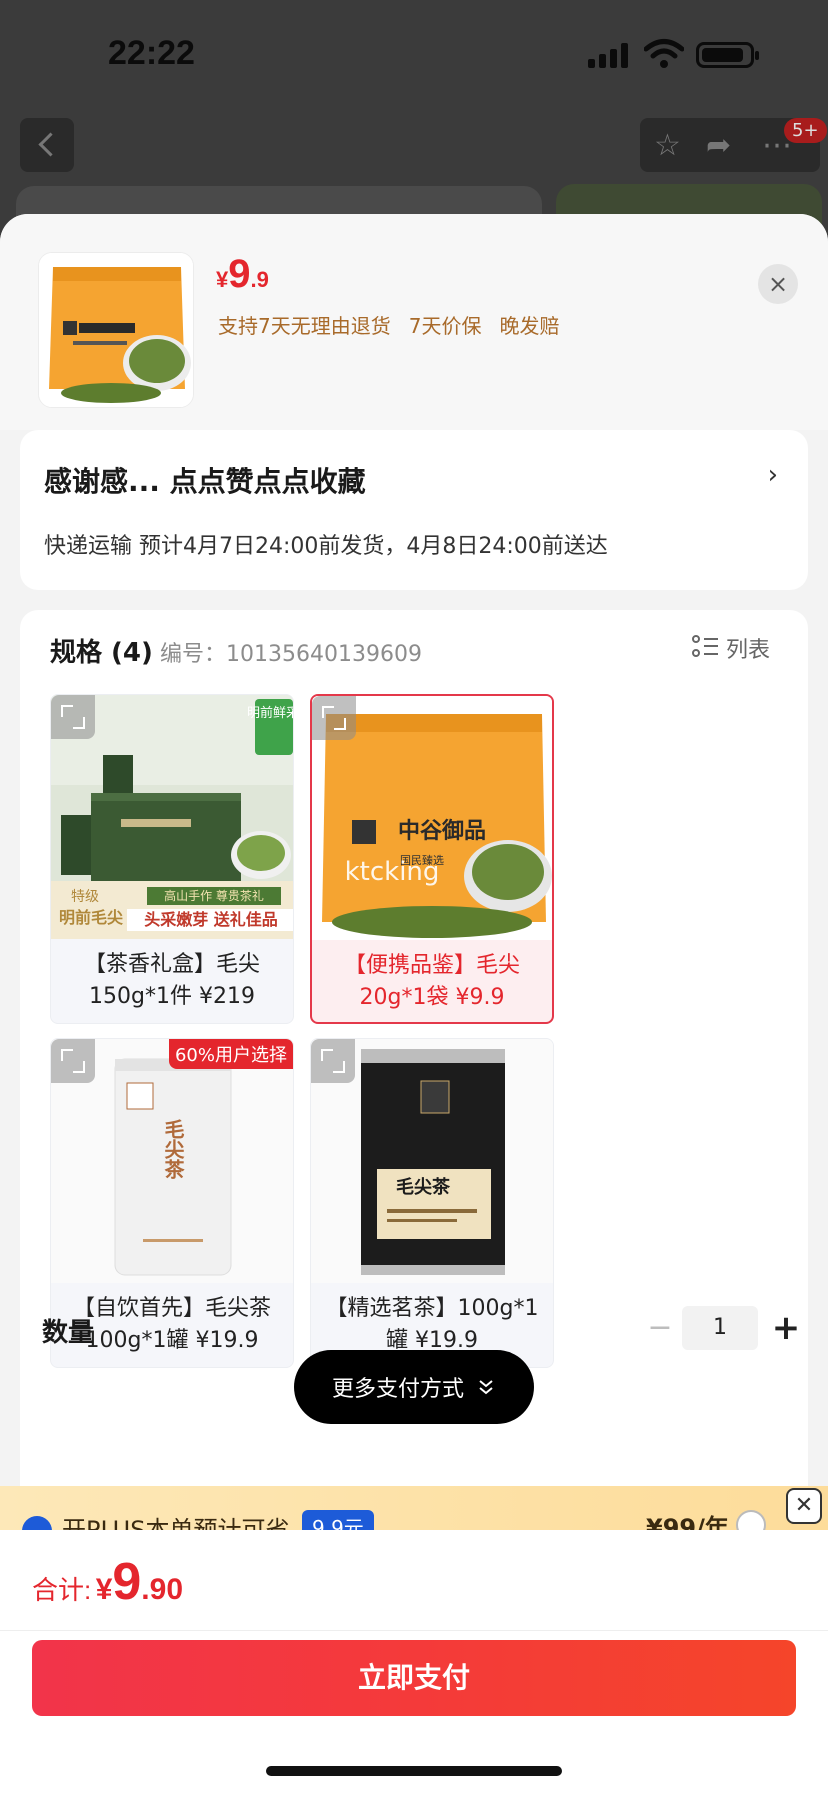 The width and height of the screenshot is (828, 1795). I want to click on tea-bag-thumbnail-image, so click(116, 330).